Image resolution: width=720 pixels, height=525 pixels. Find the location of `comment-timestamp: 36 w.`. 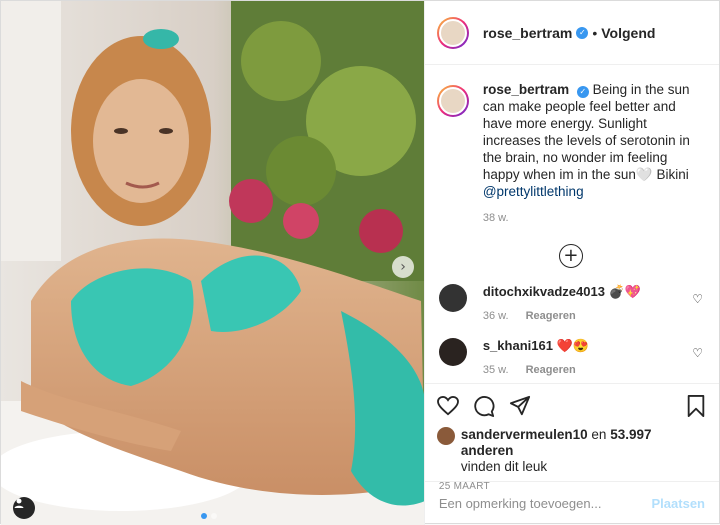

comment-timestamp: 36 w. is located at coordinates (495, 316).